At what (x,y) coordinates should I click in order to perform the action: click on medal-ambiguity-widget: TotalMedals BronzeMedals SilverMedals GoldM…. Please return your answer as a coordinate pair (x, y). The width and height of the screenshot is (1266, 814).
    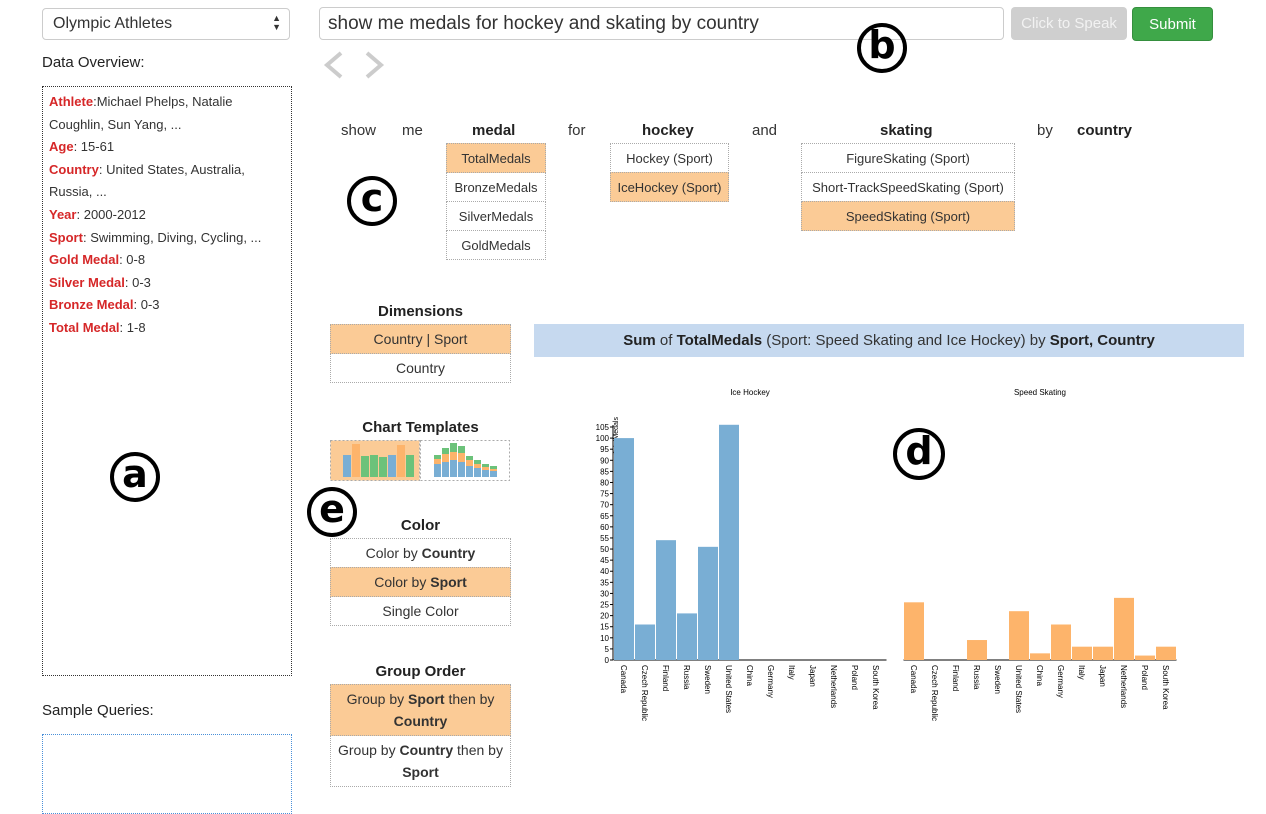
    Looking at the image, I should click on (496, 201).